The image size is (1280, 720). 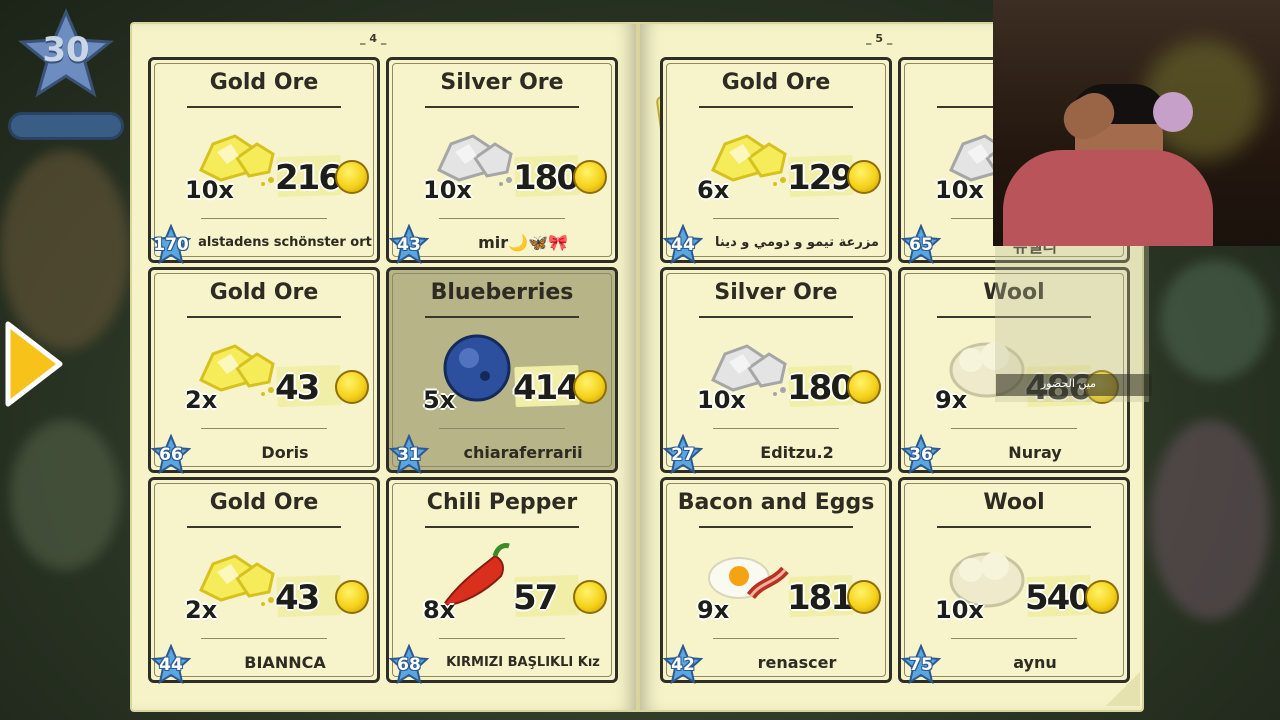 I want to click on seller-name: Doris, so click(x=285, y=452).